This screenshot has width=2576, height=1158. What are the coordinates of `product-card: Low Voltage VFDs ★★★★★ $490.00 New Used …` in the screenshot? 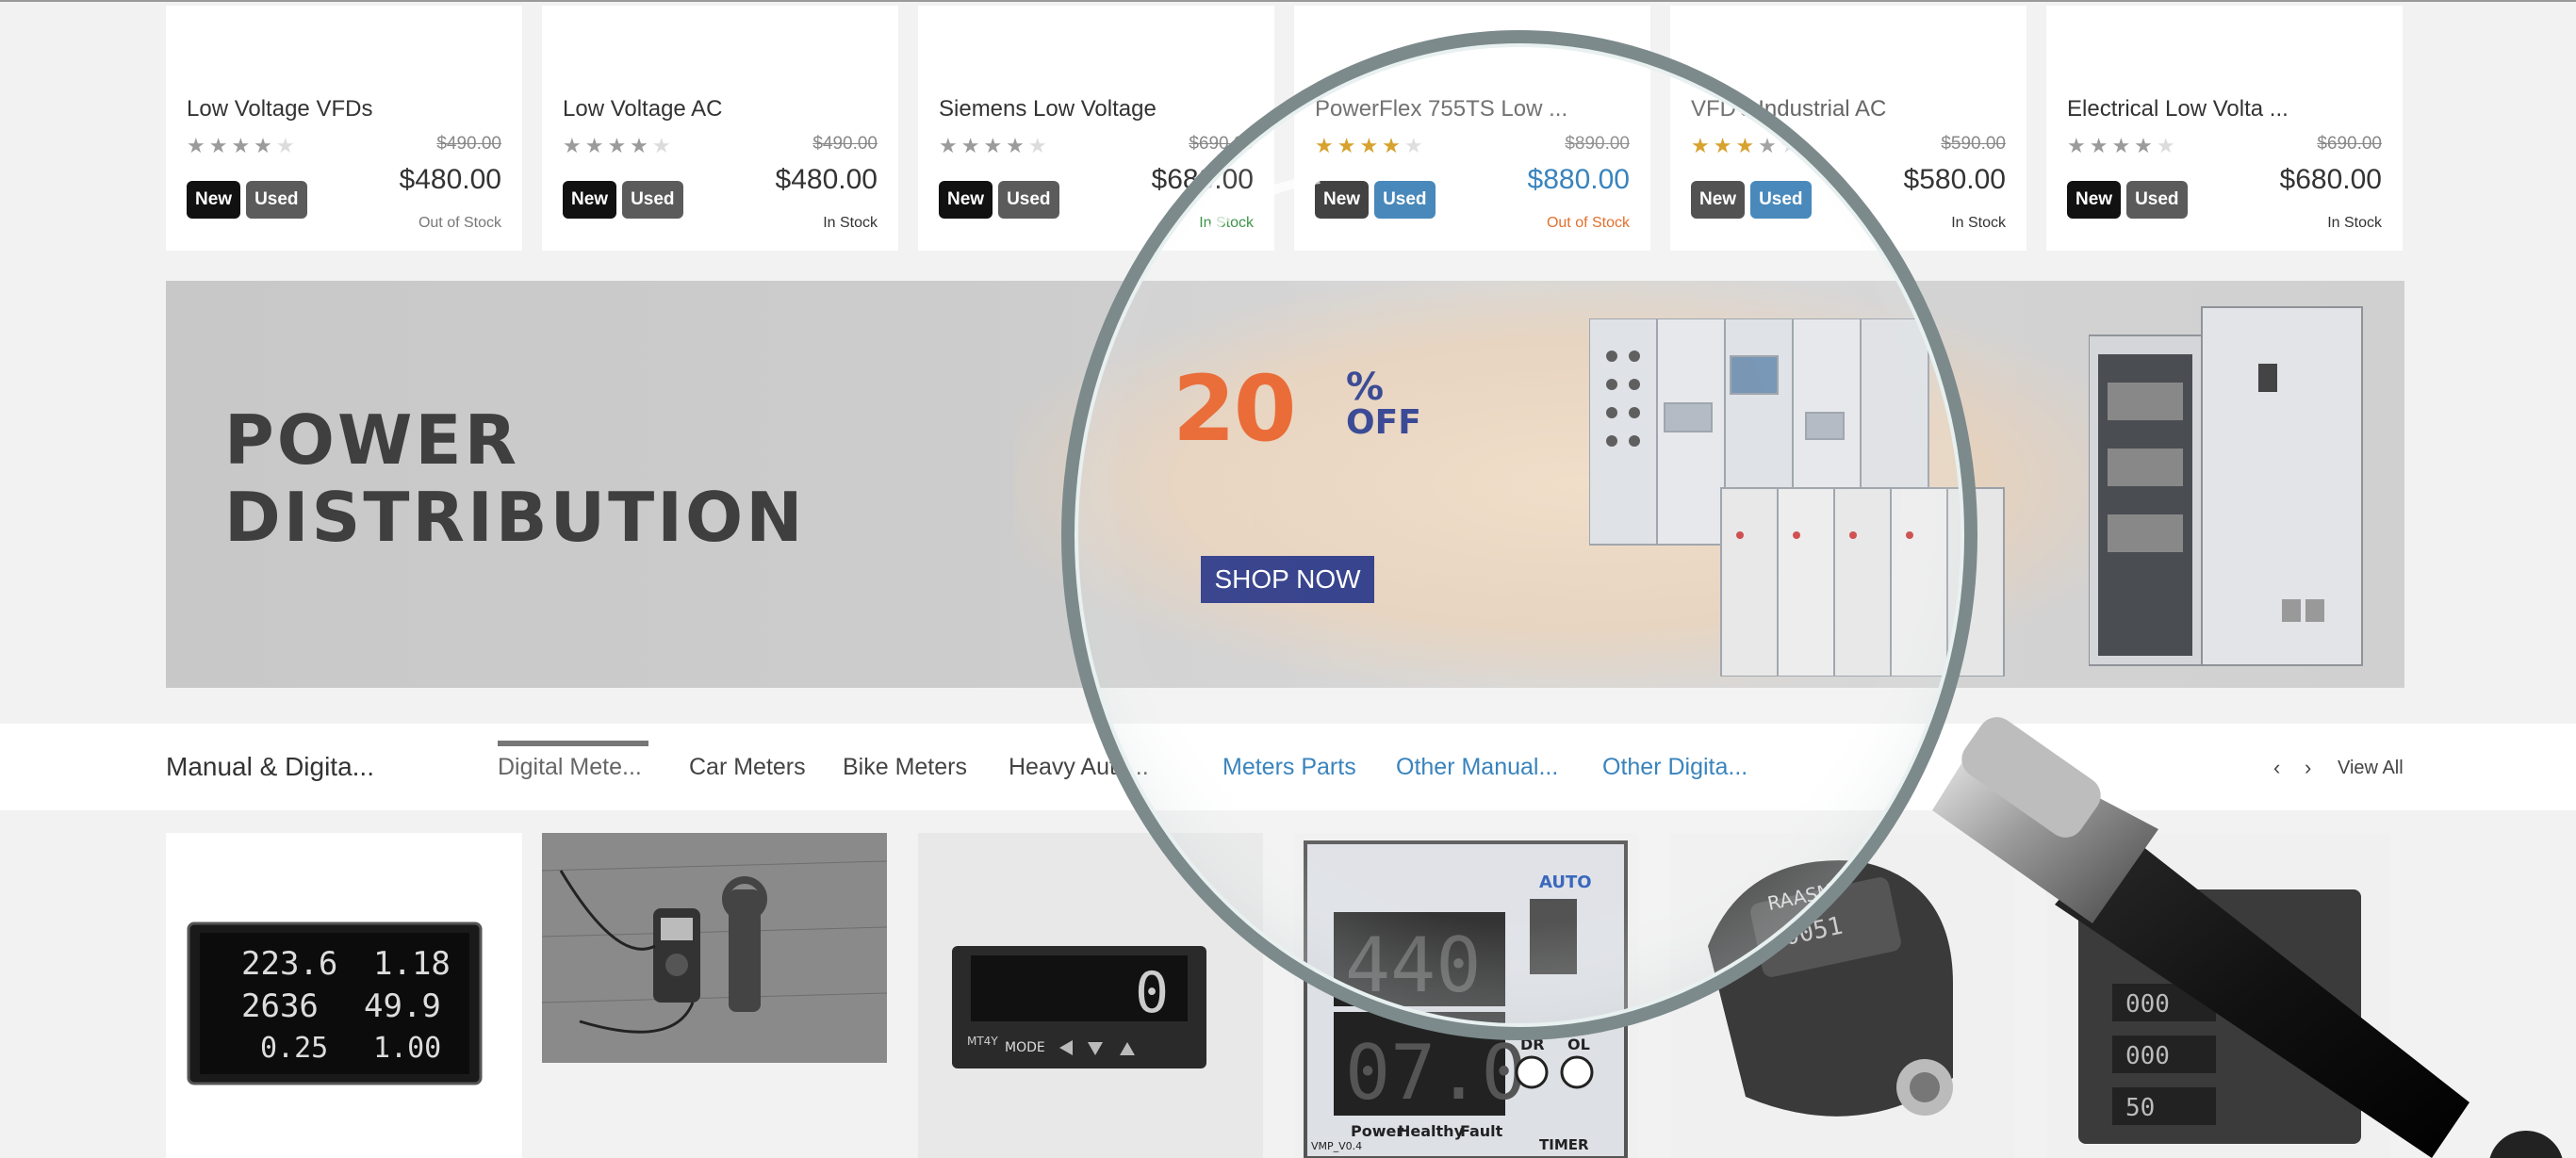 It's located at (344, 128).